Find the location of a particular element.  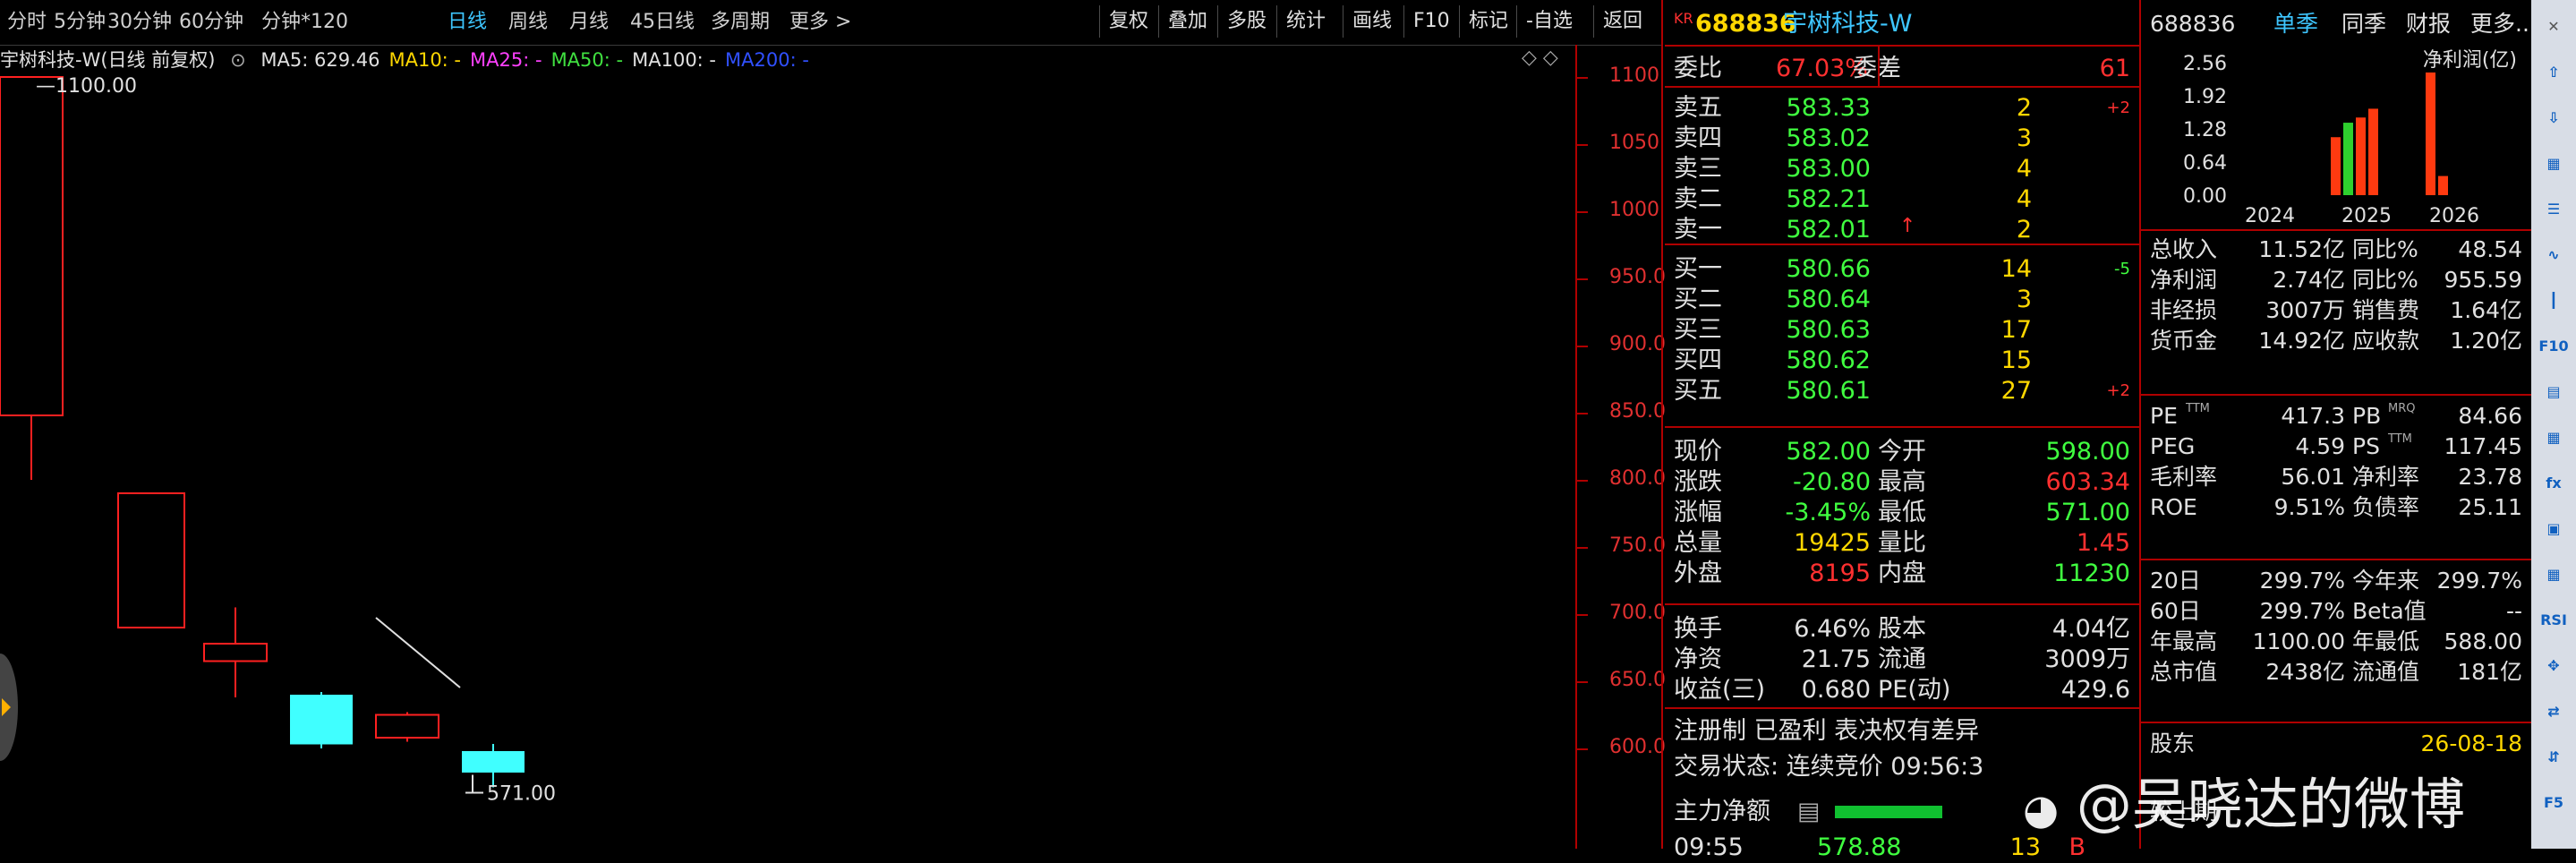

sell-level-row: 卖二 582.21 4 is located at coordinates (1902, 199).